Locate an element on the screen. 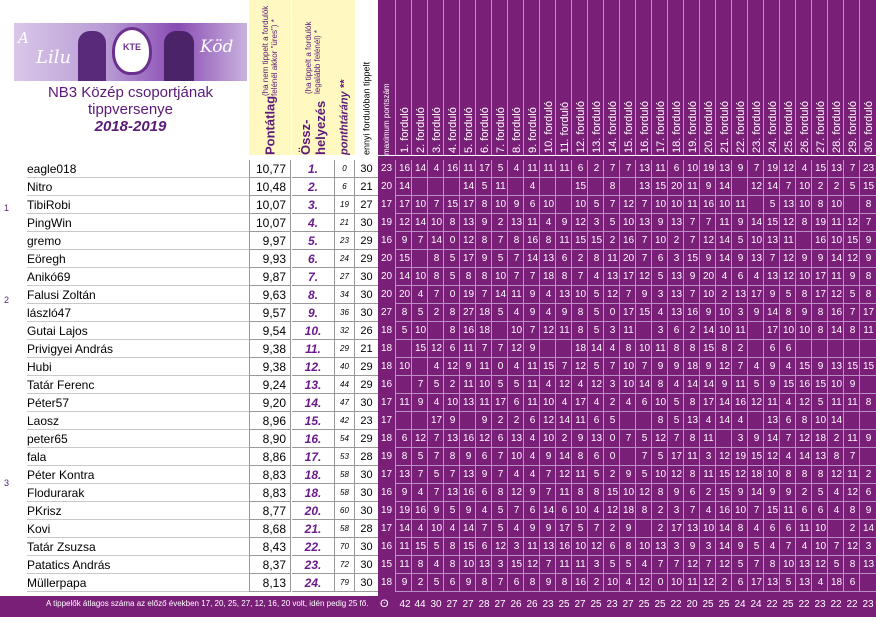 The height and width of the screenshot is (617, 876). overall-position: 16. is located at coordinates (313, 439).